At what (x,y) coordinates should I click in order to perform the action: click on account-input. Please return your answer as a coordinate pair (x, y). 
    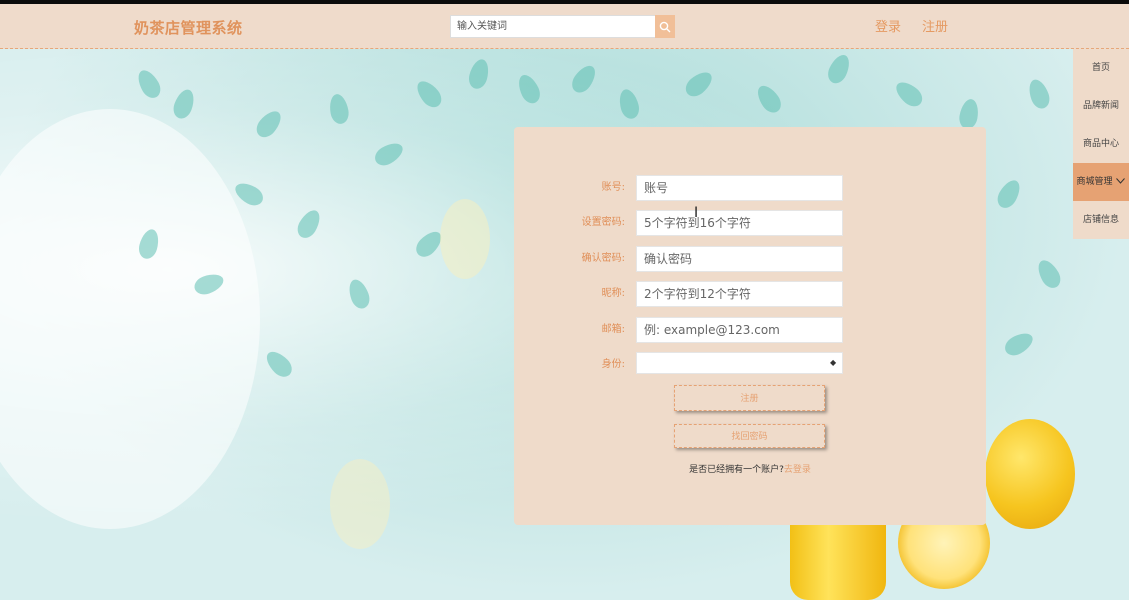
    Looking at the image, I should click on (739, 188).